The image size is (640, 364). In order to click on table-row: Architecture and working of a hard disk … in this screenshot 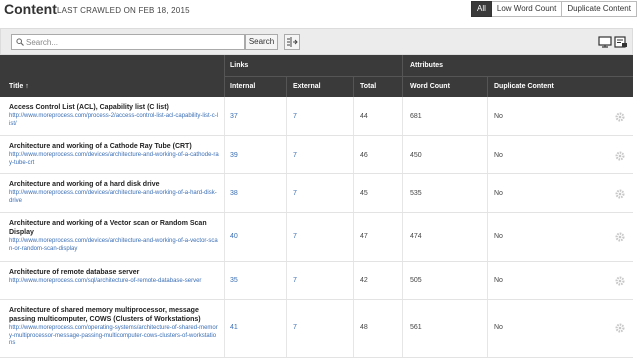, I will do `click(316, 193)`.